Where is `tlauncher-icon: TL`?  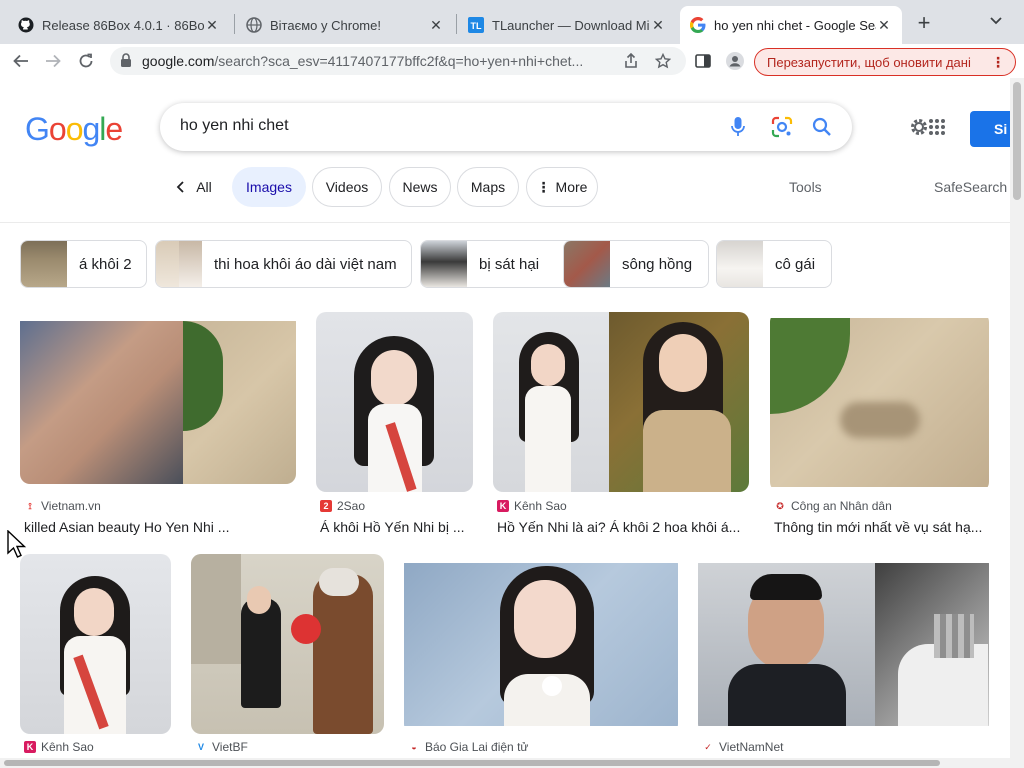 tlauncher-icon: TL is located at coordinates (476, 25).